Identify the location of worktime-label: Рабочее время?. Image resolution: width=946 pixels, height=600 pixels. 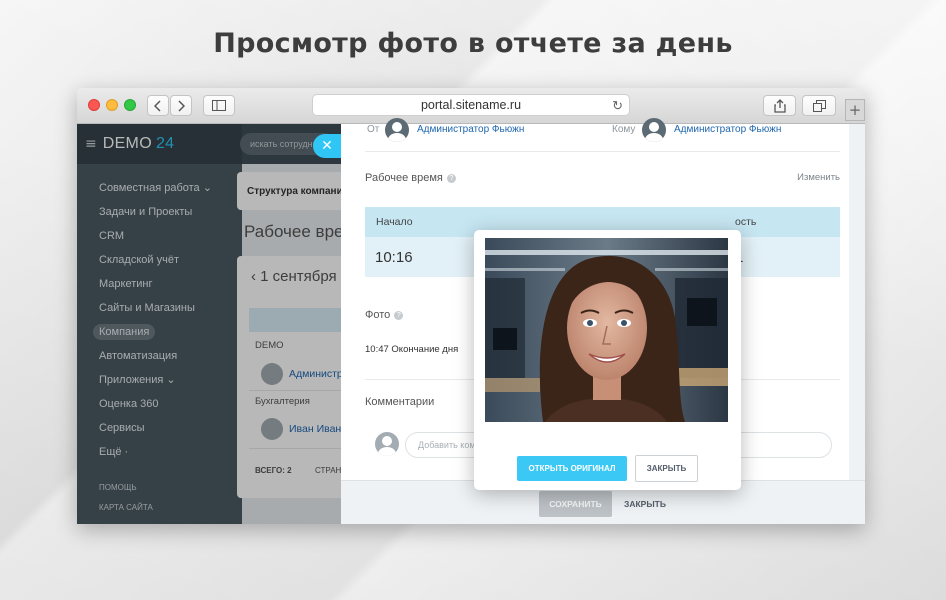
(410, 178).